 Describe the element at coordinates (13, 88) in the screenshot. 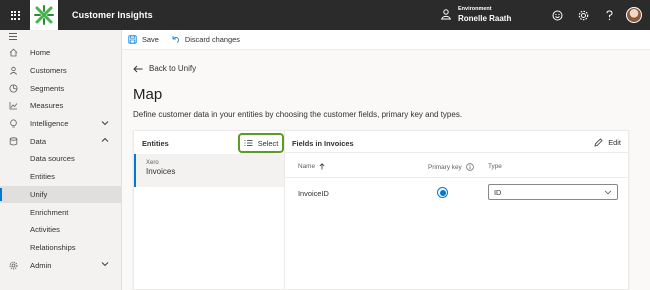

I see `pie-icon` at that location.